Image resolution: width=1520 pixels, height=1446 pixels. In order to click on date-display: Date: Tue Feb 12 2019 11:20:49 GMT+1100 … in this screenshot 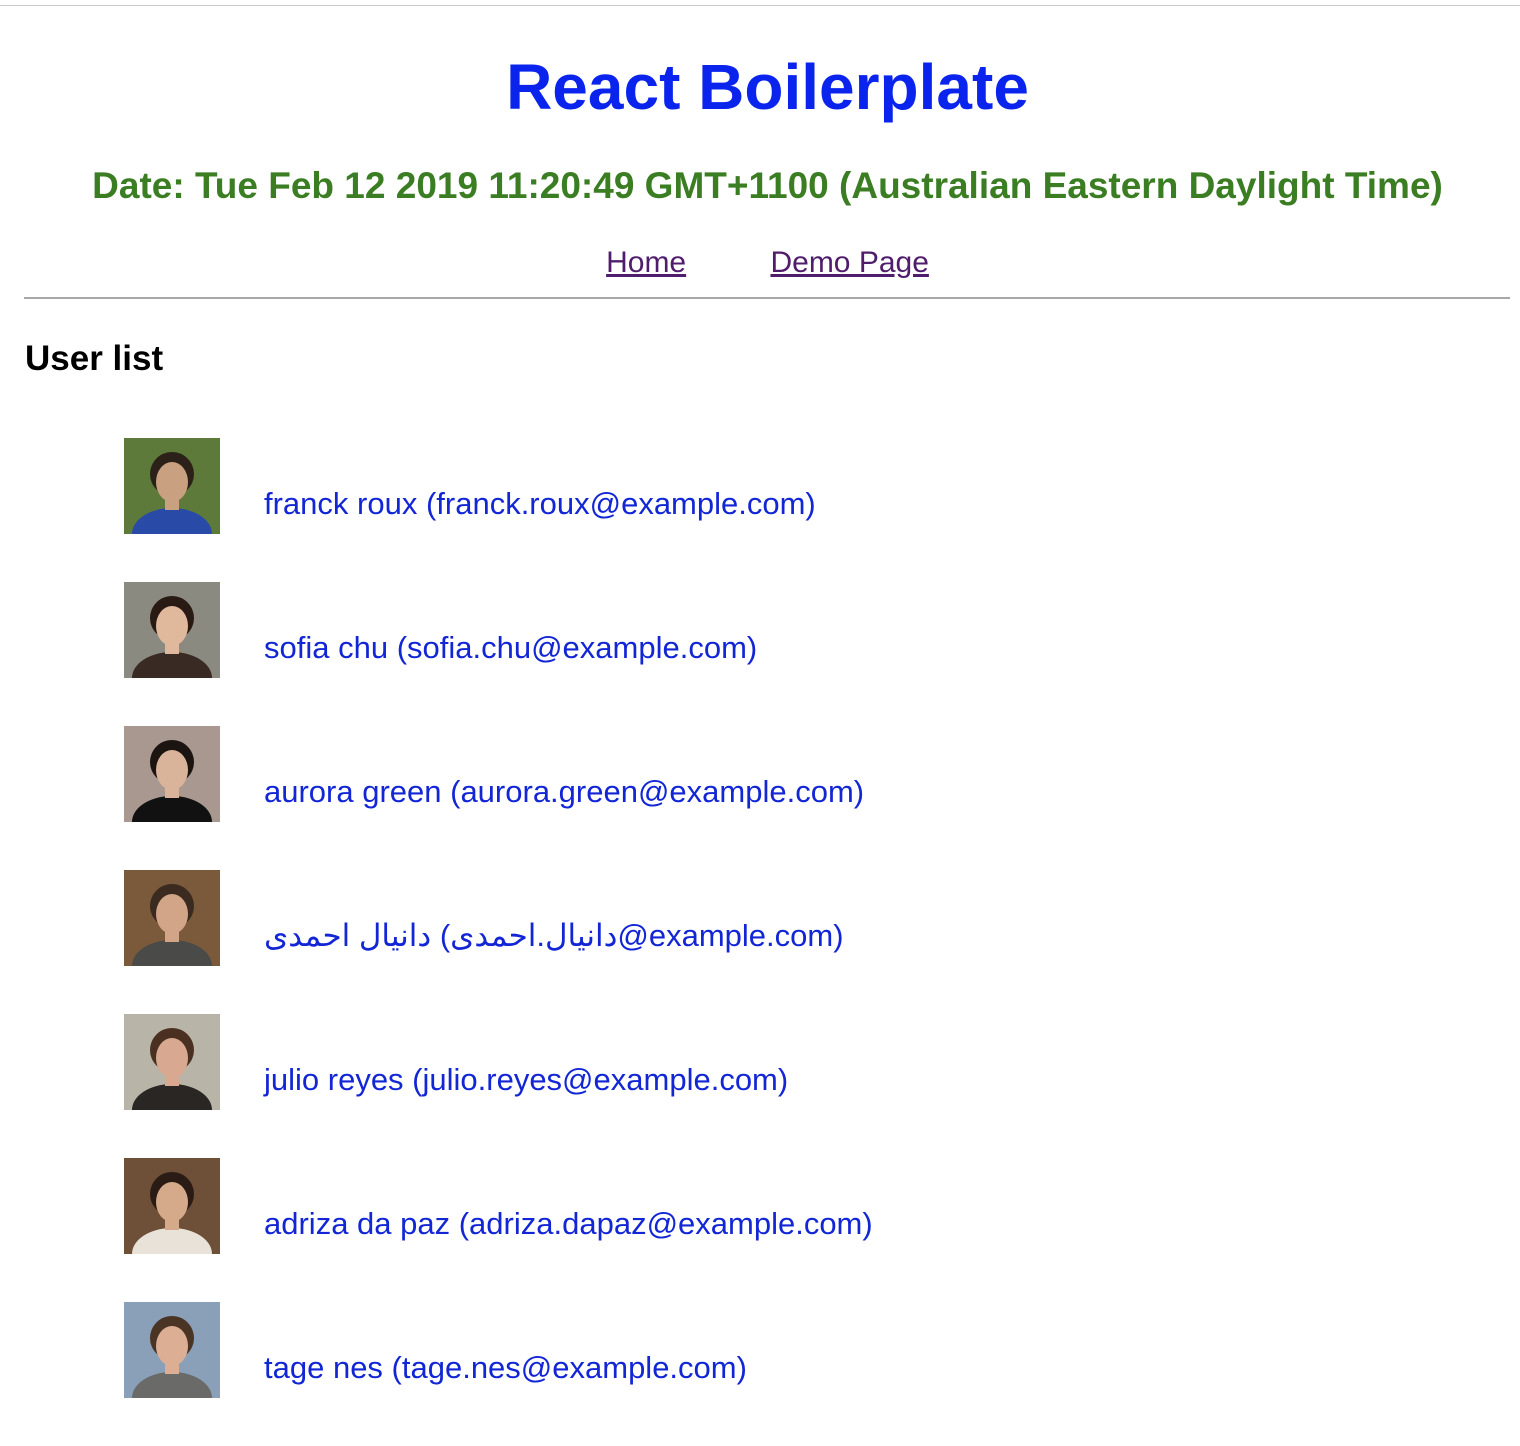, I will do `click(767, 185)`.